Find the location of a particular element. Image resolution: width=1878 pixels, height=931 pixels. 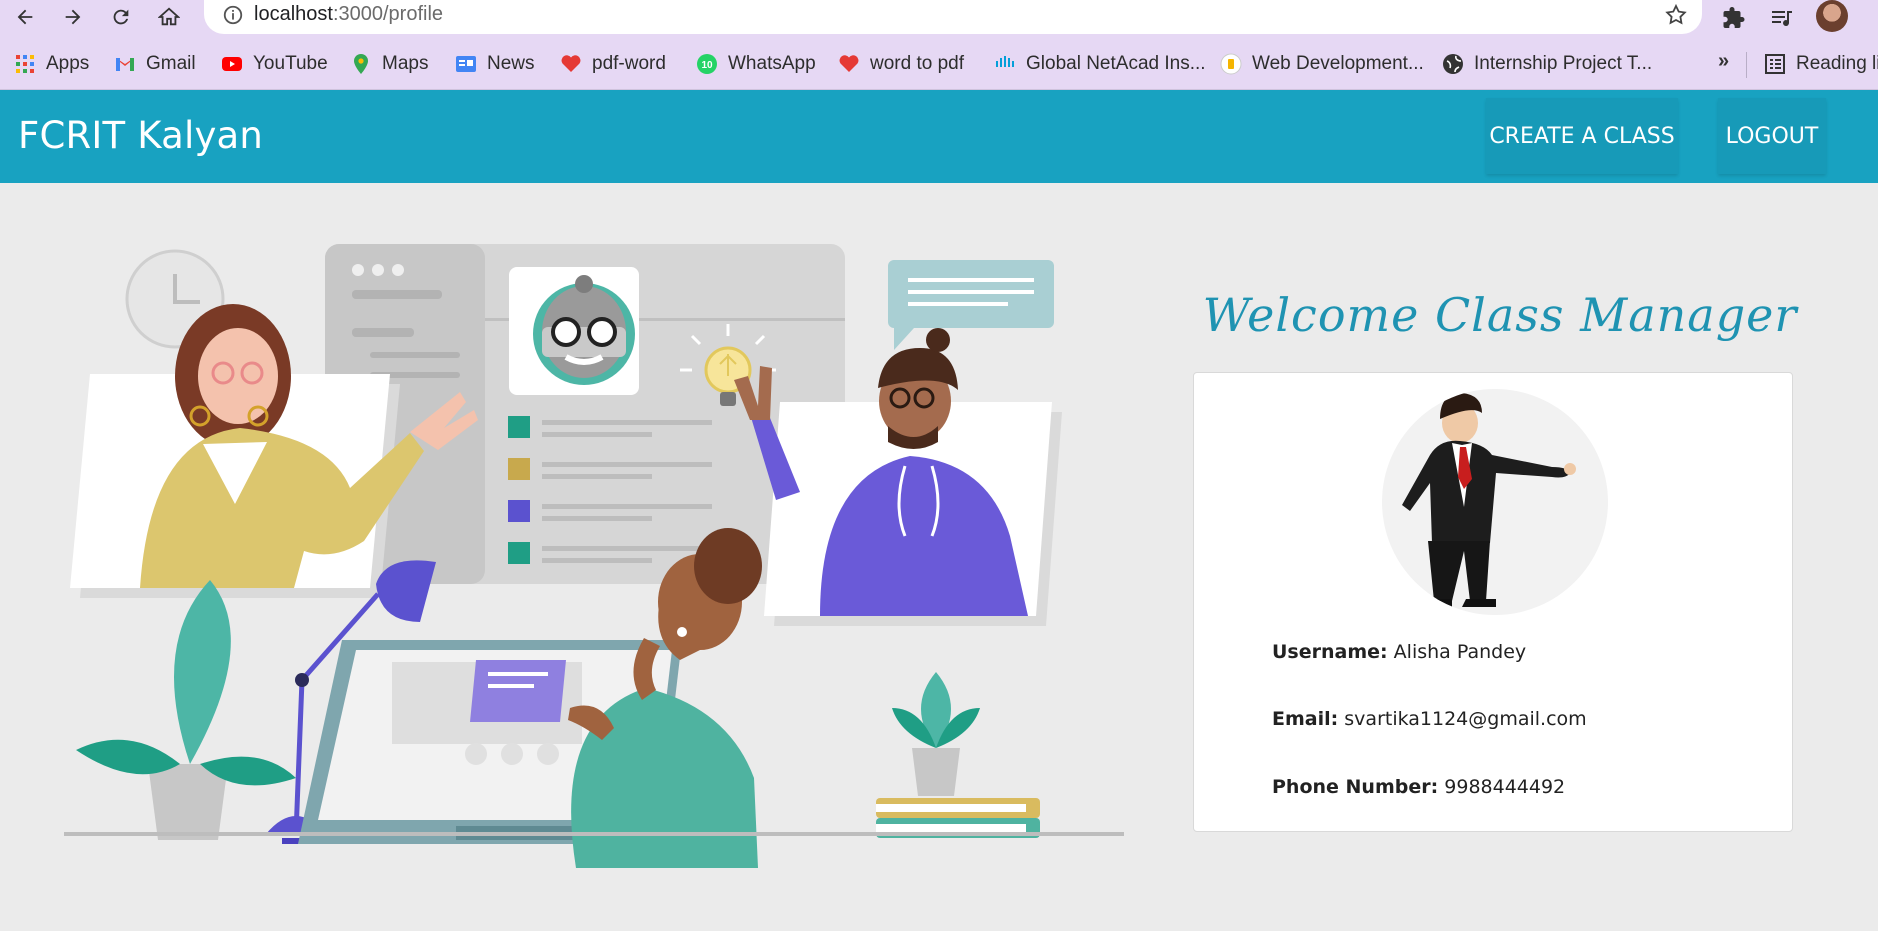

address-bar: localhost:3000/profile is located at coordinates (953, 17).